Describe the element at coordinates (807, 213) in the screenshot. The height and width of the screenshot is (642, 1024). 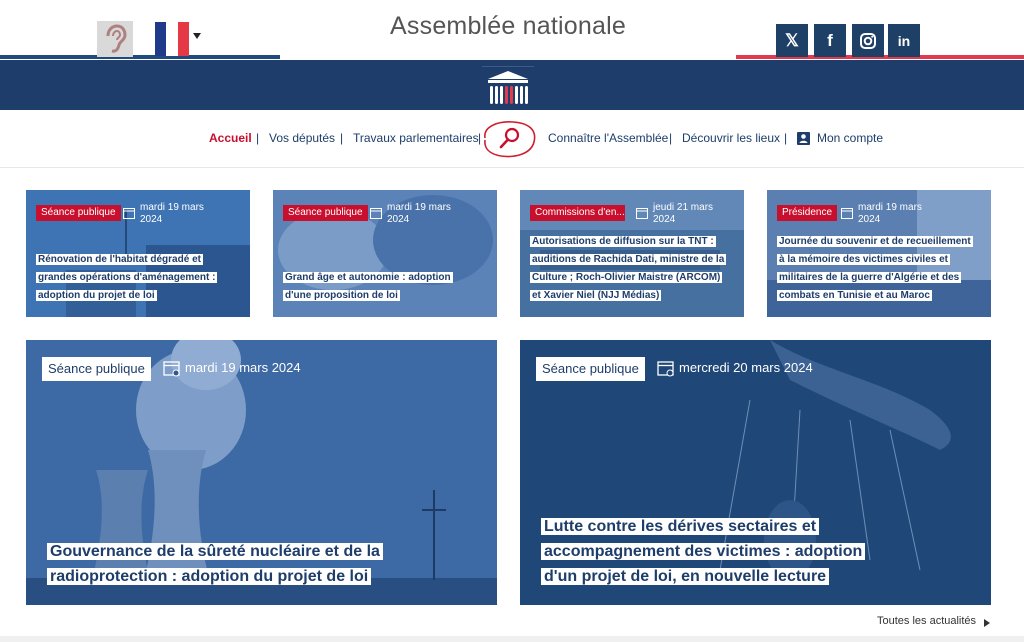
I see `card-tag: Présidence` at that location.